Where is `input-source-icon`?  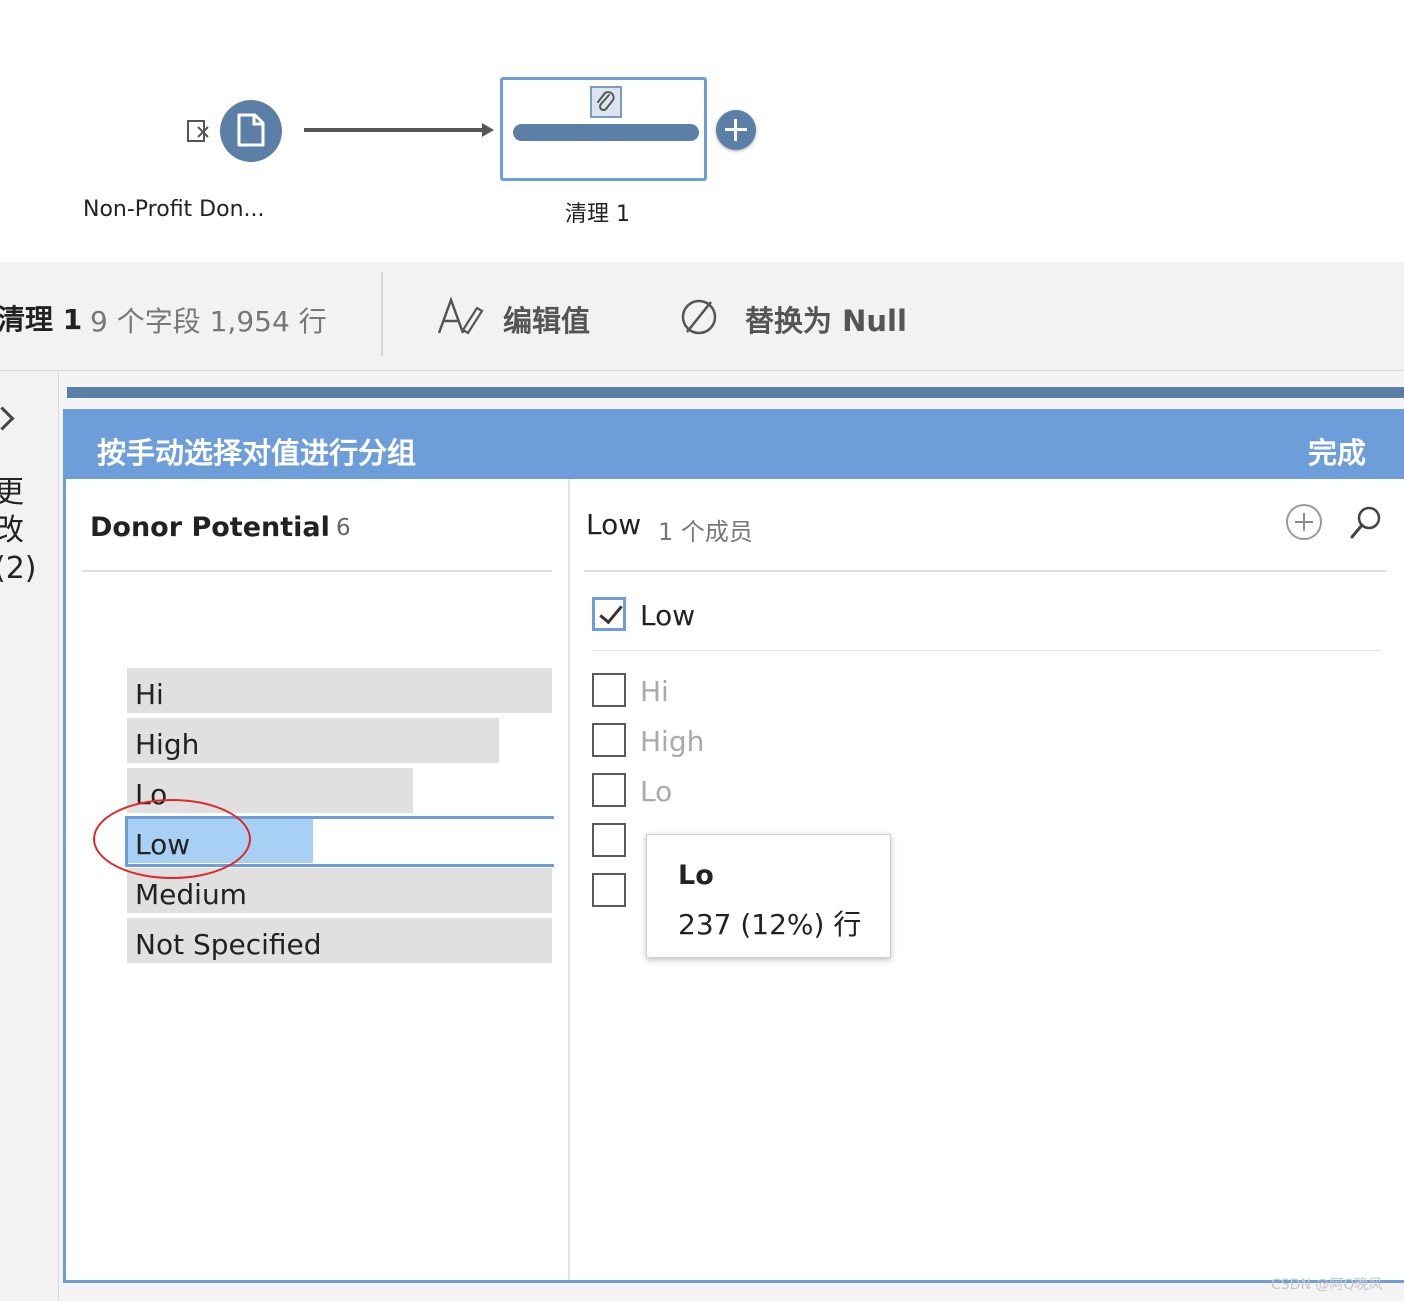 input-source-icon is located at coordinates (199, 131).